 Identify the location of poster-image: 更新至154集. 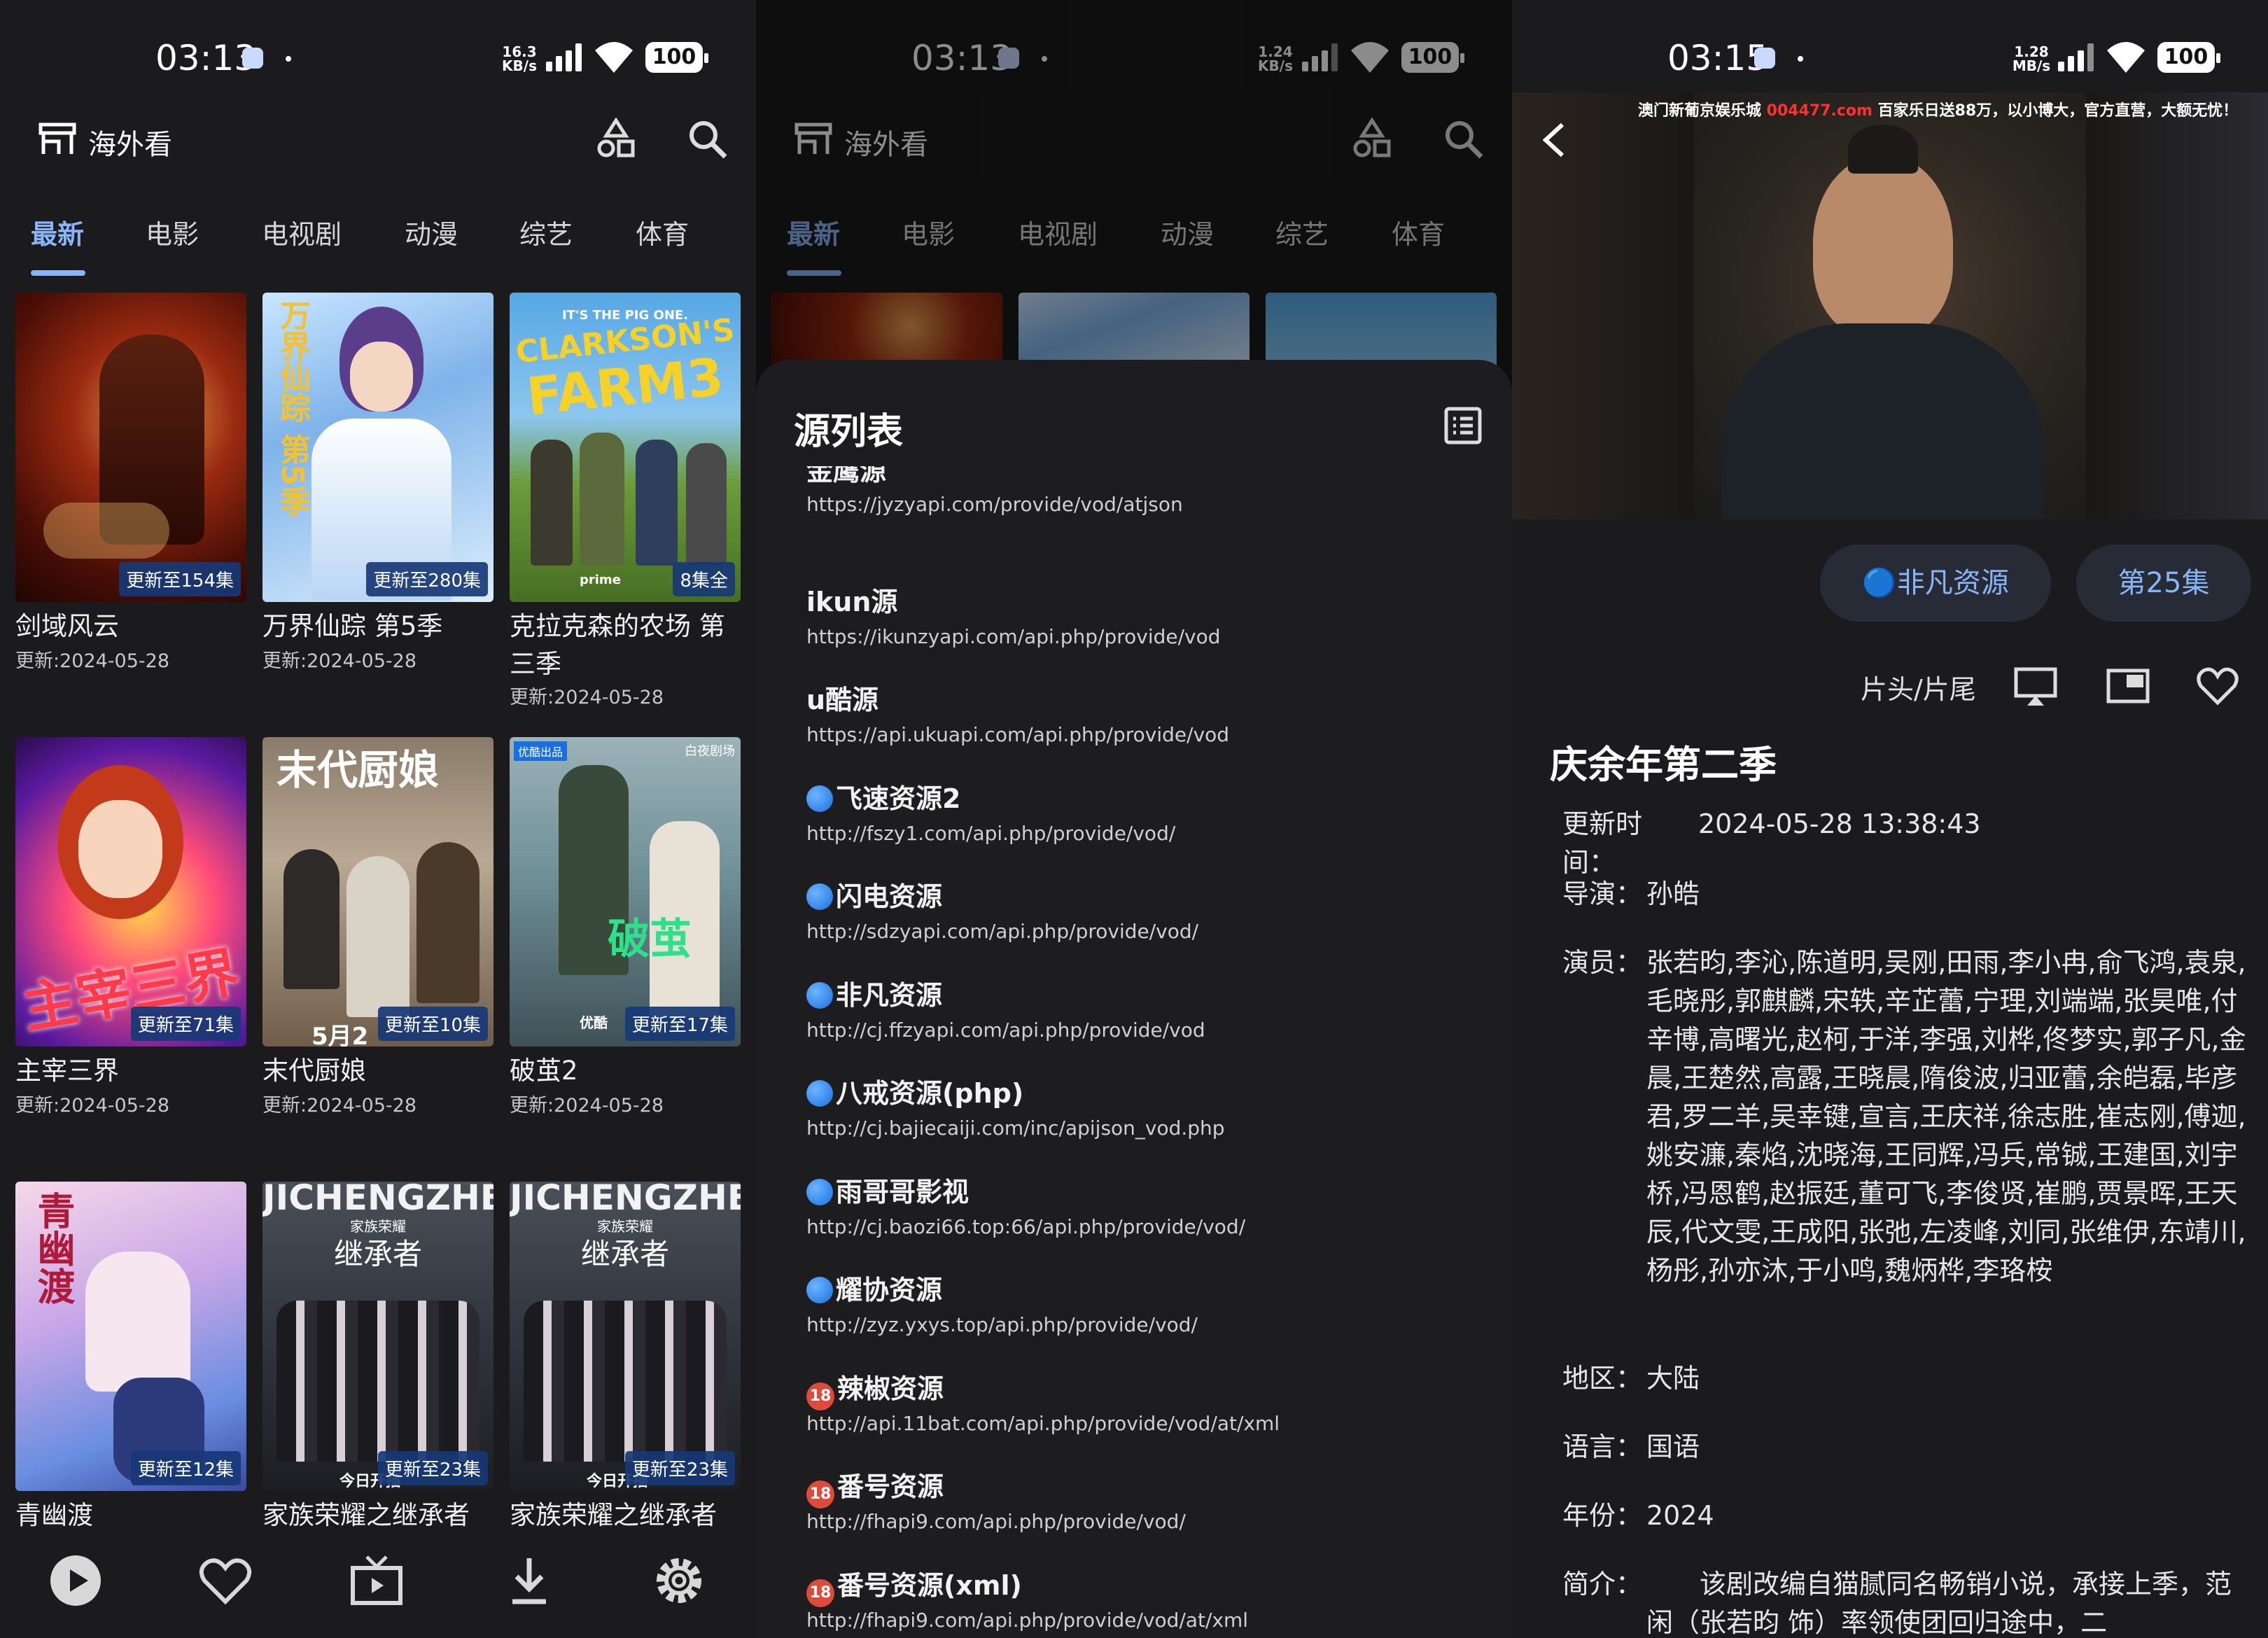
(130, 447).